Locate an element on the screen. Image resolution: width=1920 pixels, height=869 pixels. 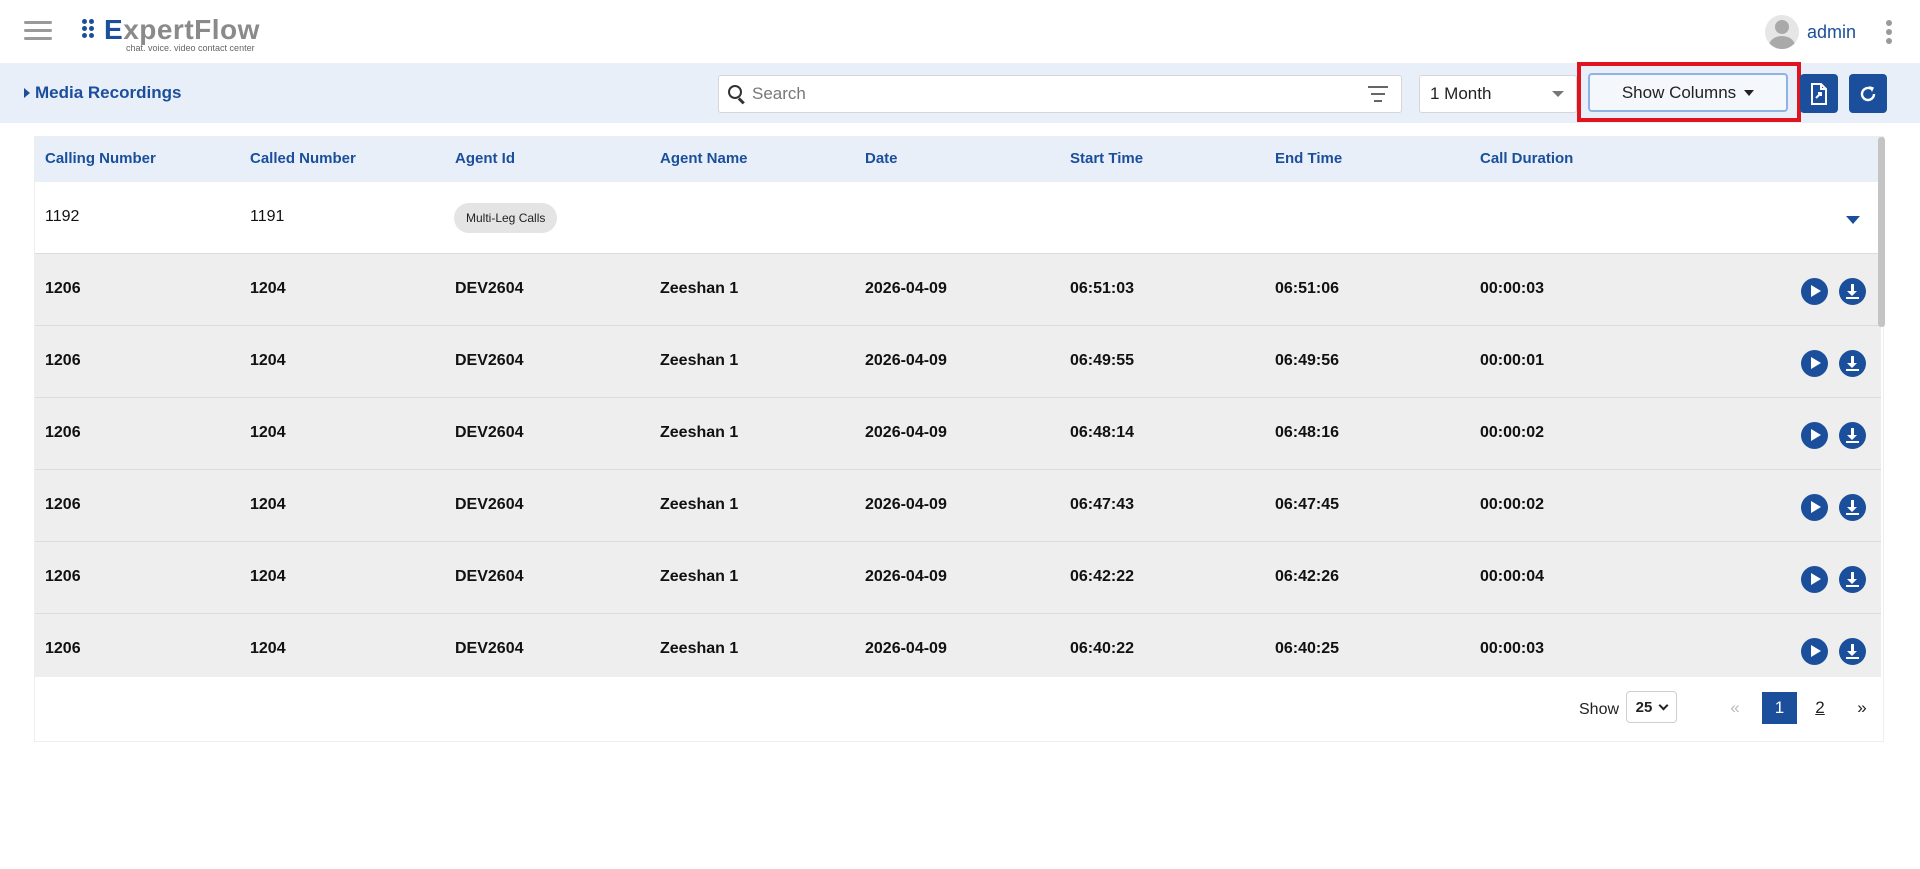
search-input is located at coordinates (1059, 94).